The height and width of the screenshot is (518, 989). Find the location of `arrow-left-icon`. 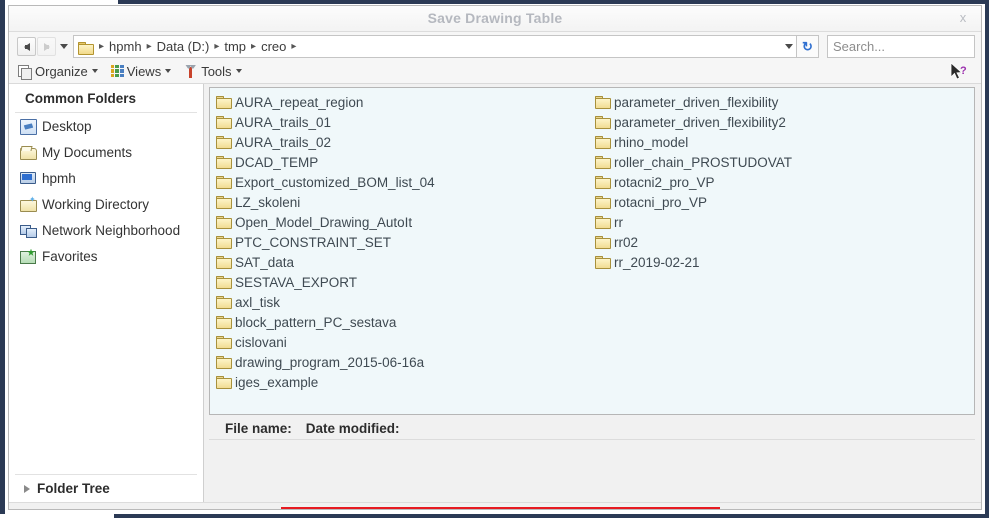

arrow-left-icon is located at coordinates (26, 46).